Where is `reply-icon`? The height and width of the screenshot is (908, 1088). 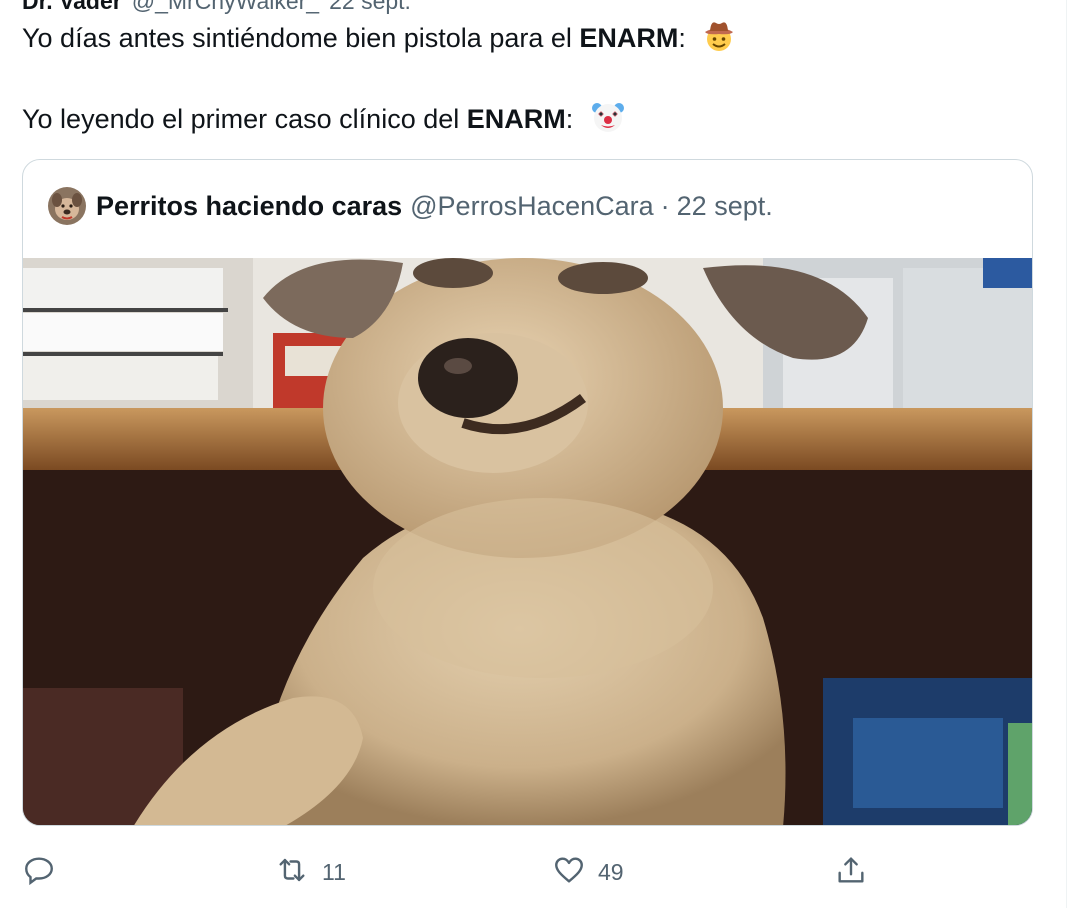
reply-icon is located at coordinates (39, 872).